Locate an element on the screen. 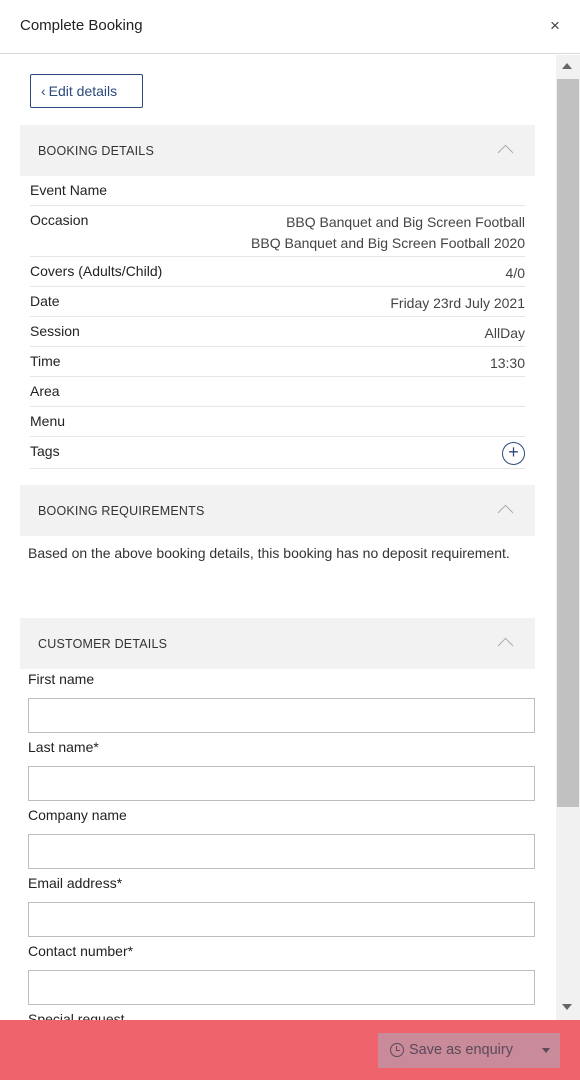 The width and height of the screenshot is (580, 1080). detail-row-date: Date Friday 23rd July 2021 is located at coordinates (277, 302).